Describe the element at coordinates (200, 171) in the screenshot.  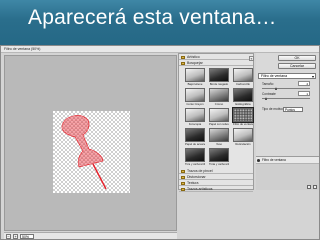
I see `section-brush-label: Trazos de pincel` at that location.